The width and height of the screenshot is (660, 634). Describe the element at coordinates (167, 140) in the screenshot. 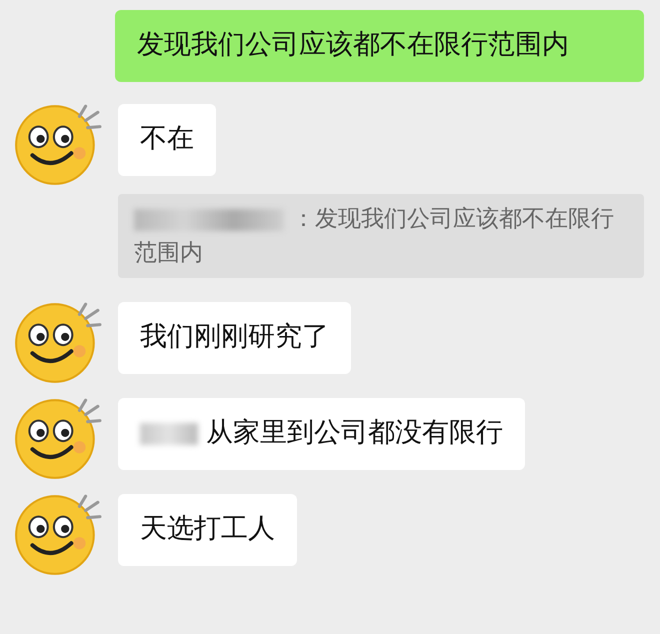

I see `message-bubble: 不在` at that location.